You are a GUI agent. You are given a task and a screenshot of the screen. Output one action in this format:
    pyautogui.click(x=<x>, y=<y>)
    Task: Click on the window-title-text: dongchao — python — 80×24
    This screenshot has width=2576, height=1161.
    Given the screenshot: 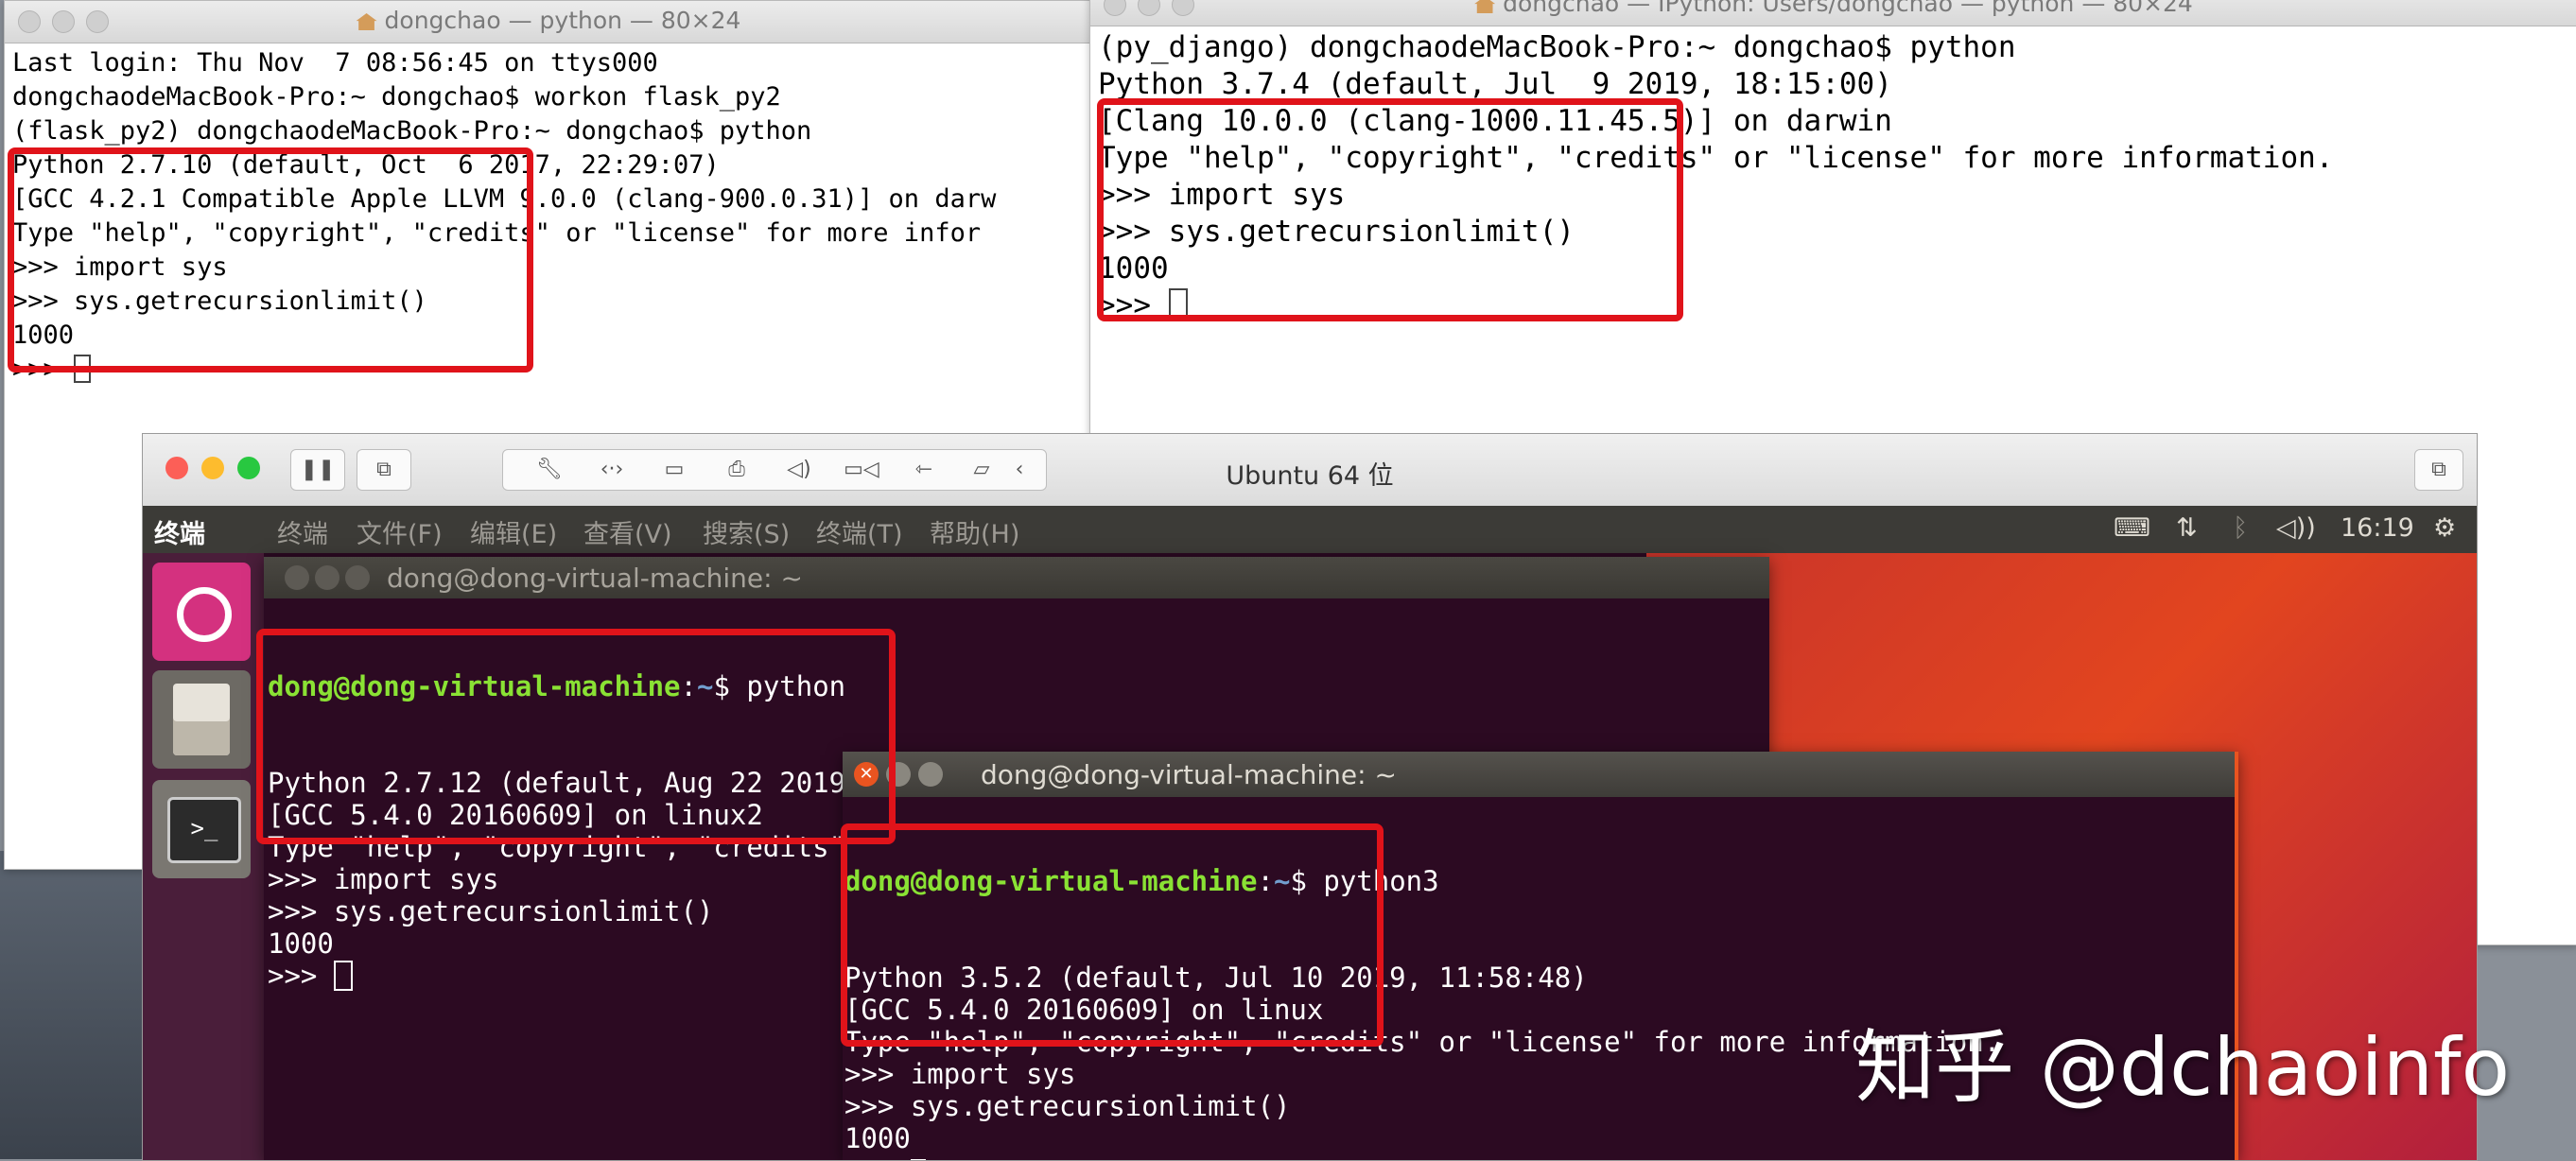 What is the action you would take?
    pyautogui.click(x=562, y=20)
    